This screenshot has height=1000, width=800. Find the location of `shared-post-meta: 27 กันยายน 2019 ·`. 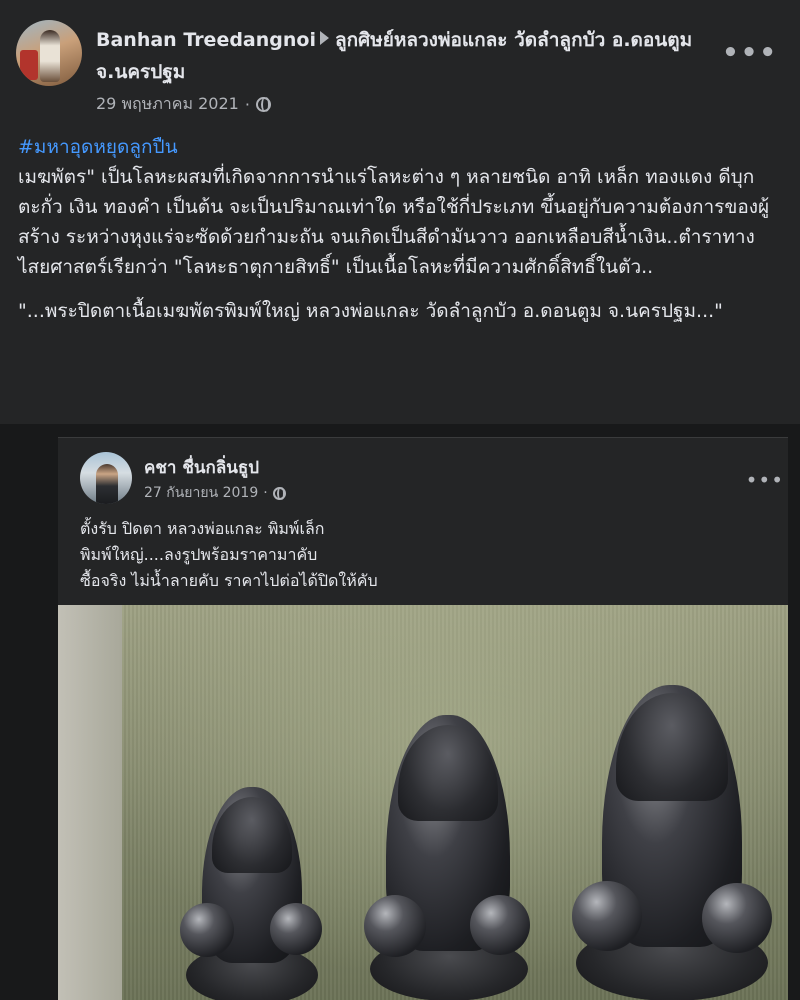

shared-post-meta: 27 กันยายน 2019 · is located at coordinates (215, 493).